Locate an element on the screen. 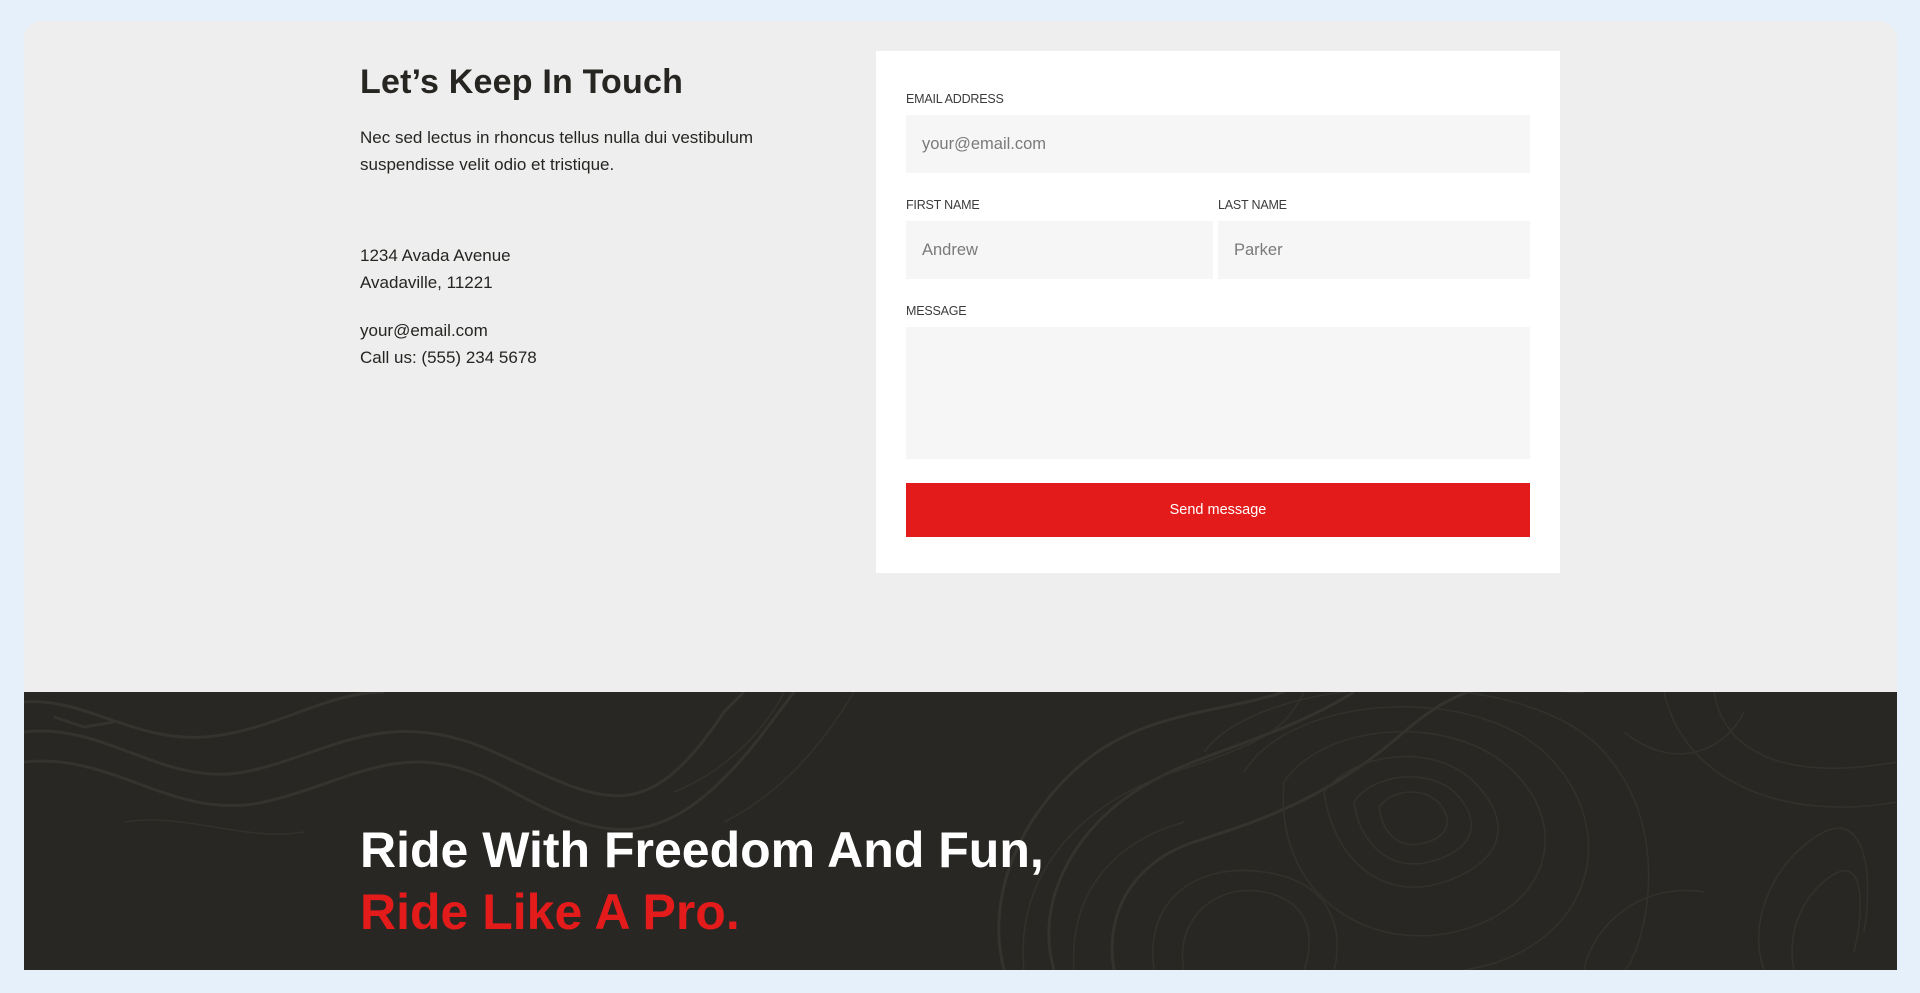  first-name-input is located at coordinates (1059, 250).